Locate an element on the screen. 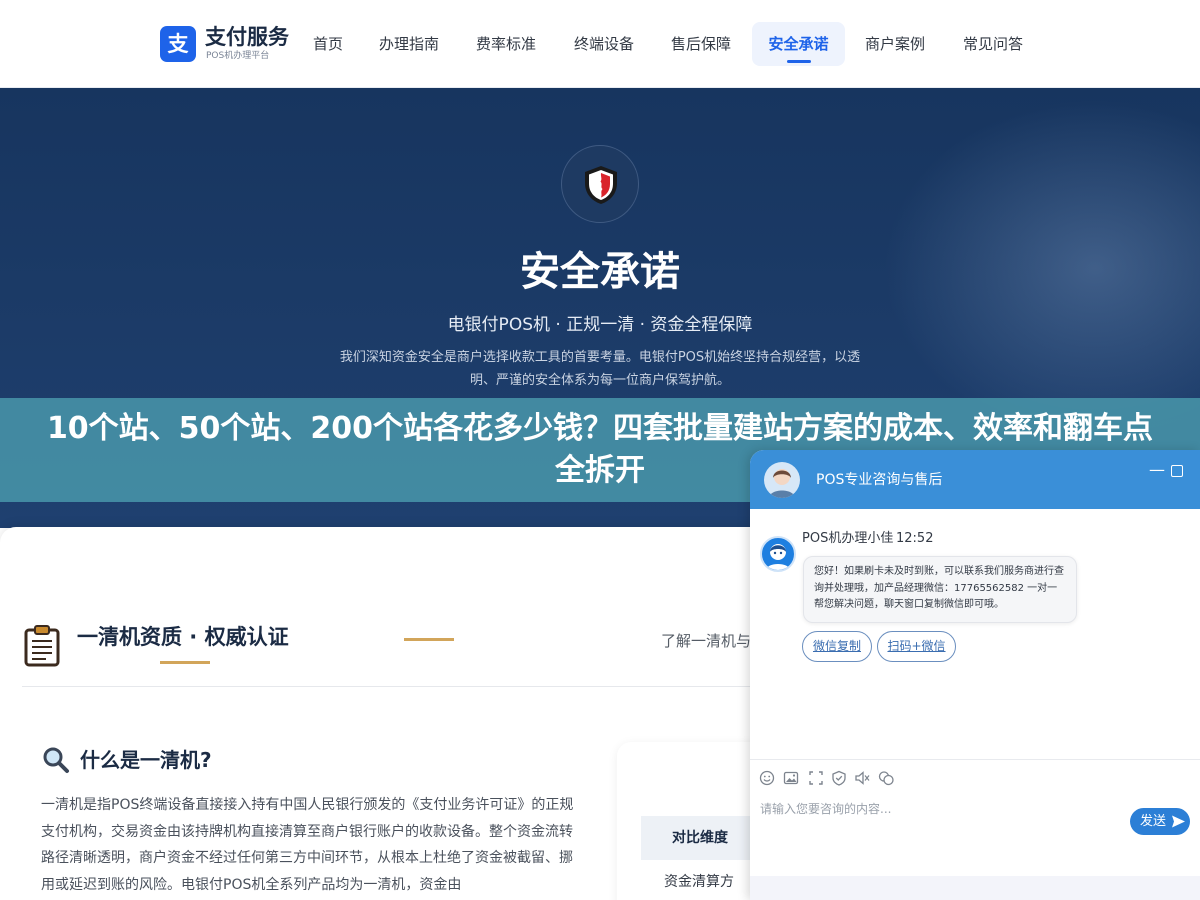  nav-item-rates: 费率标准 is located at coordinates (506, 44).